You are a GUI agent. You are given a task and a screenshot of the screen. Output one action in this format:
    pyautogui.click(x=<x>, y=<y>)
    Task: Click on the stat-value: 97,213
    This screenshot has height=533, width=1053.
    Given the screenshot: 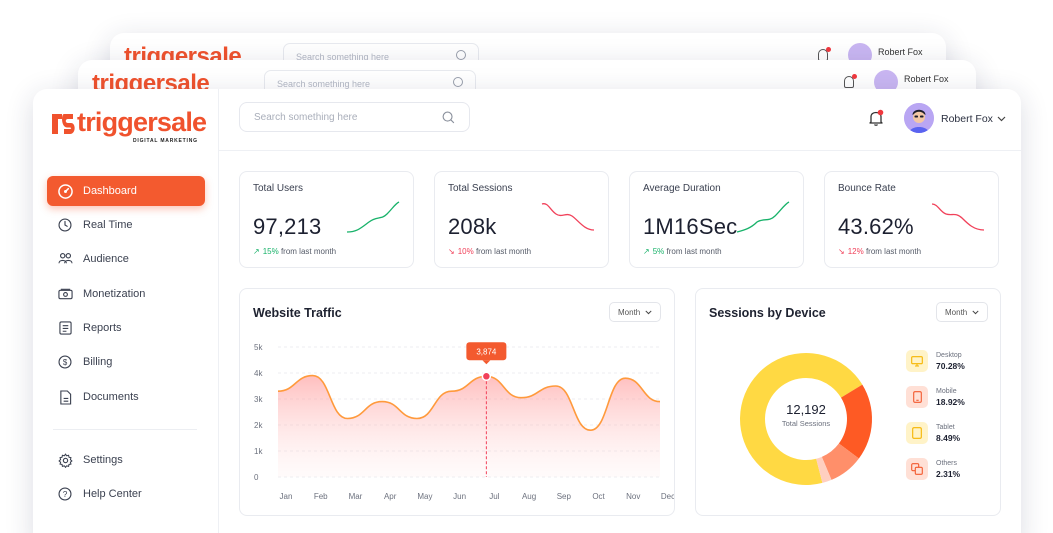 What is the action you would take?
    pyautogui.click(x=287, y=226)
    